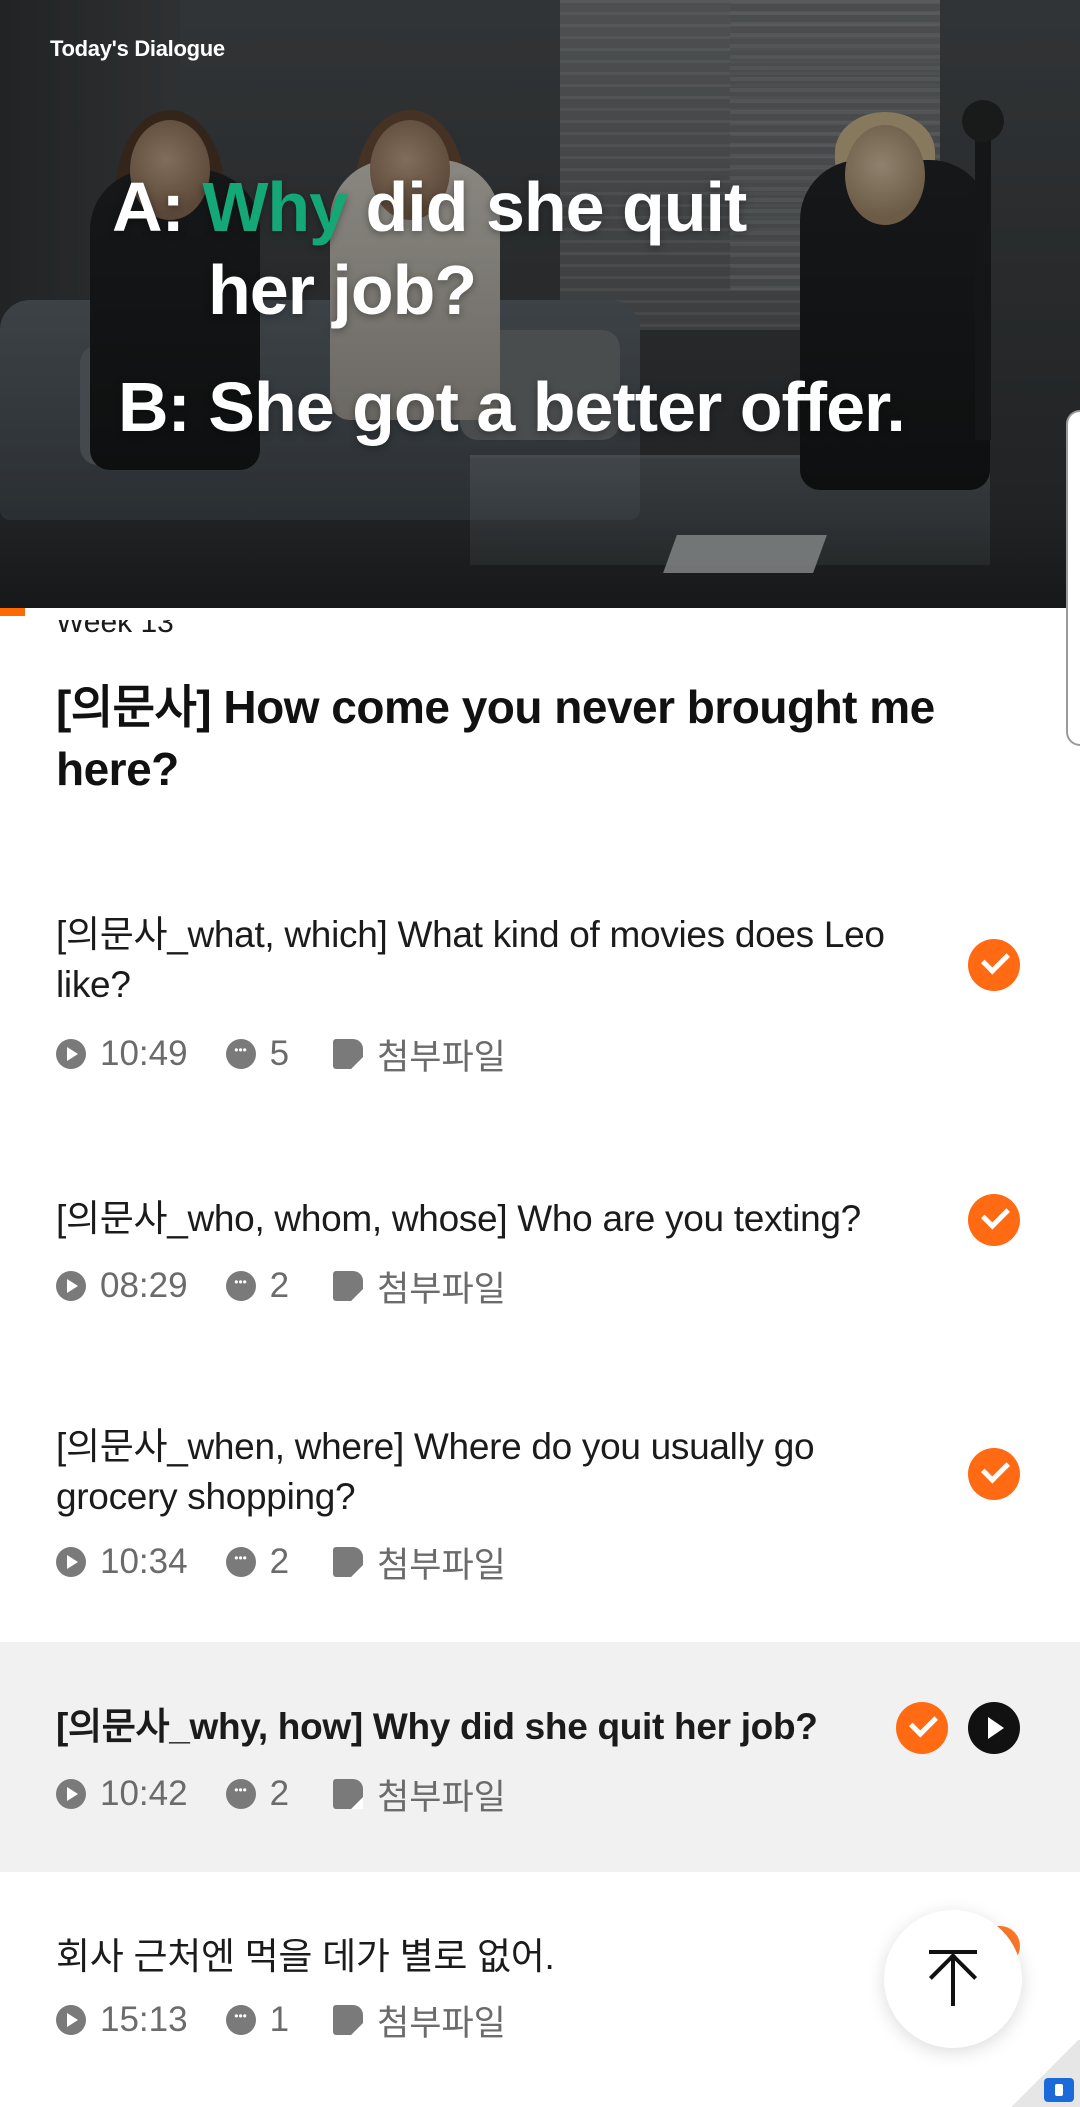 This screenshot has width=1080, height=2107. I want to click on video-label: Today's Dialogue, so click(137, 48).